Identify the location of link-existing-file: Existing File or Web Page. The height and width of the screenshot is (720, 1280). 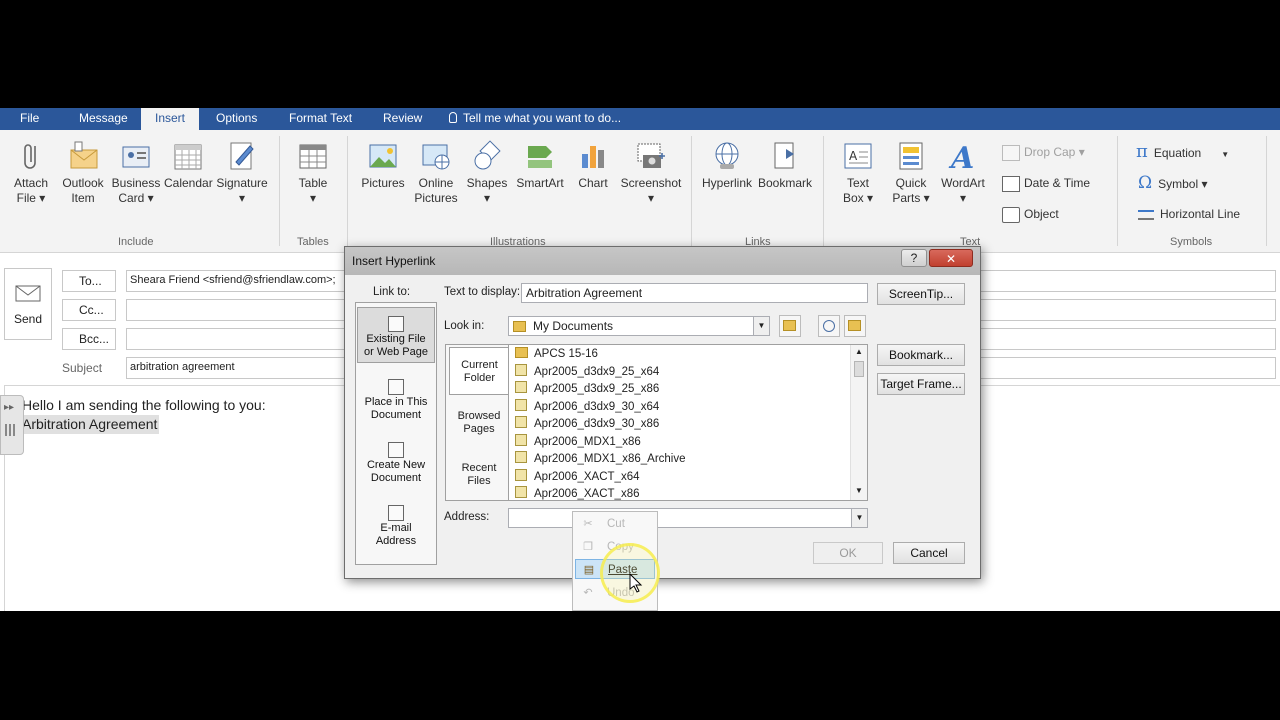
(396, 335).